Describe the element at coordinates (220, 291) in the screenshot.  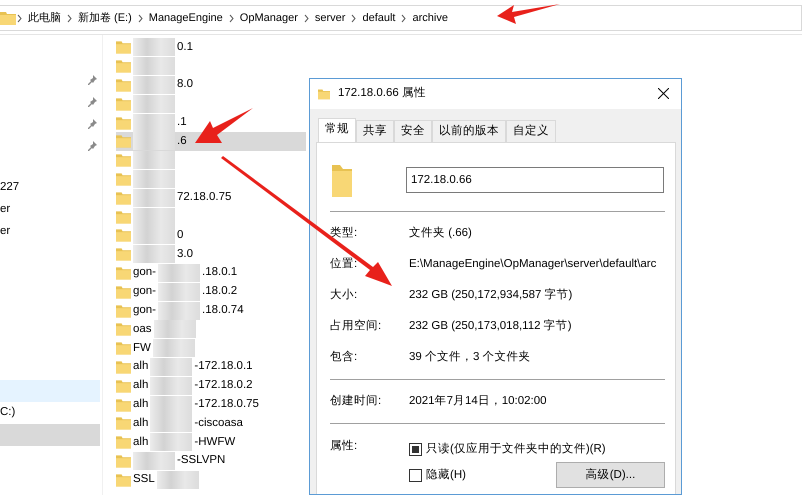
I see `file-name-end: .18.0.2` at that location.